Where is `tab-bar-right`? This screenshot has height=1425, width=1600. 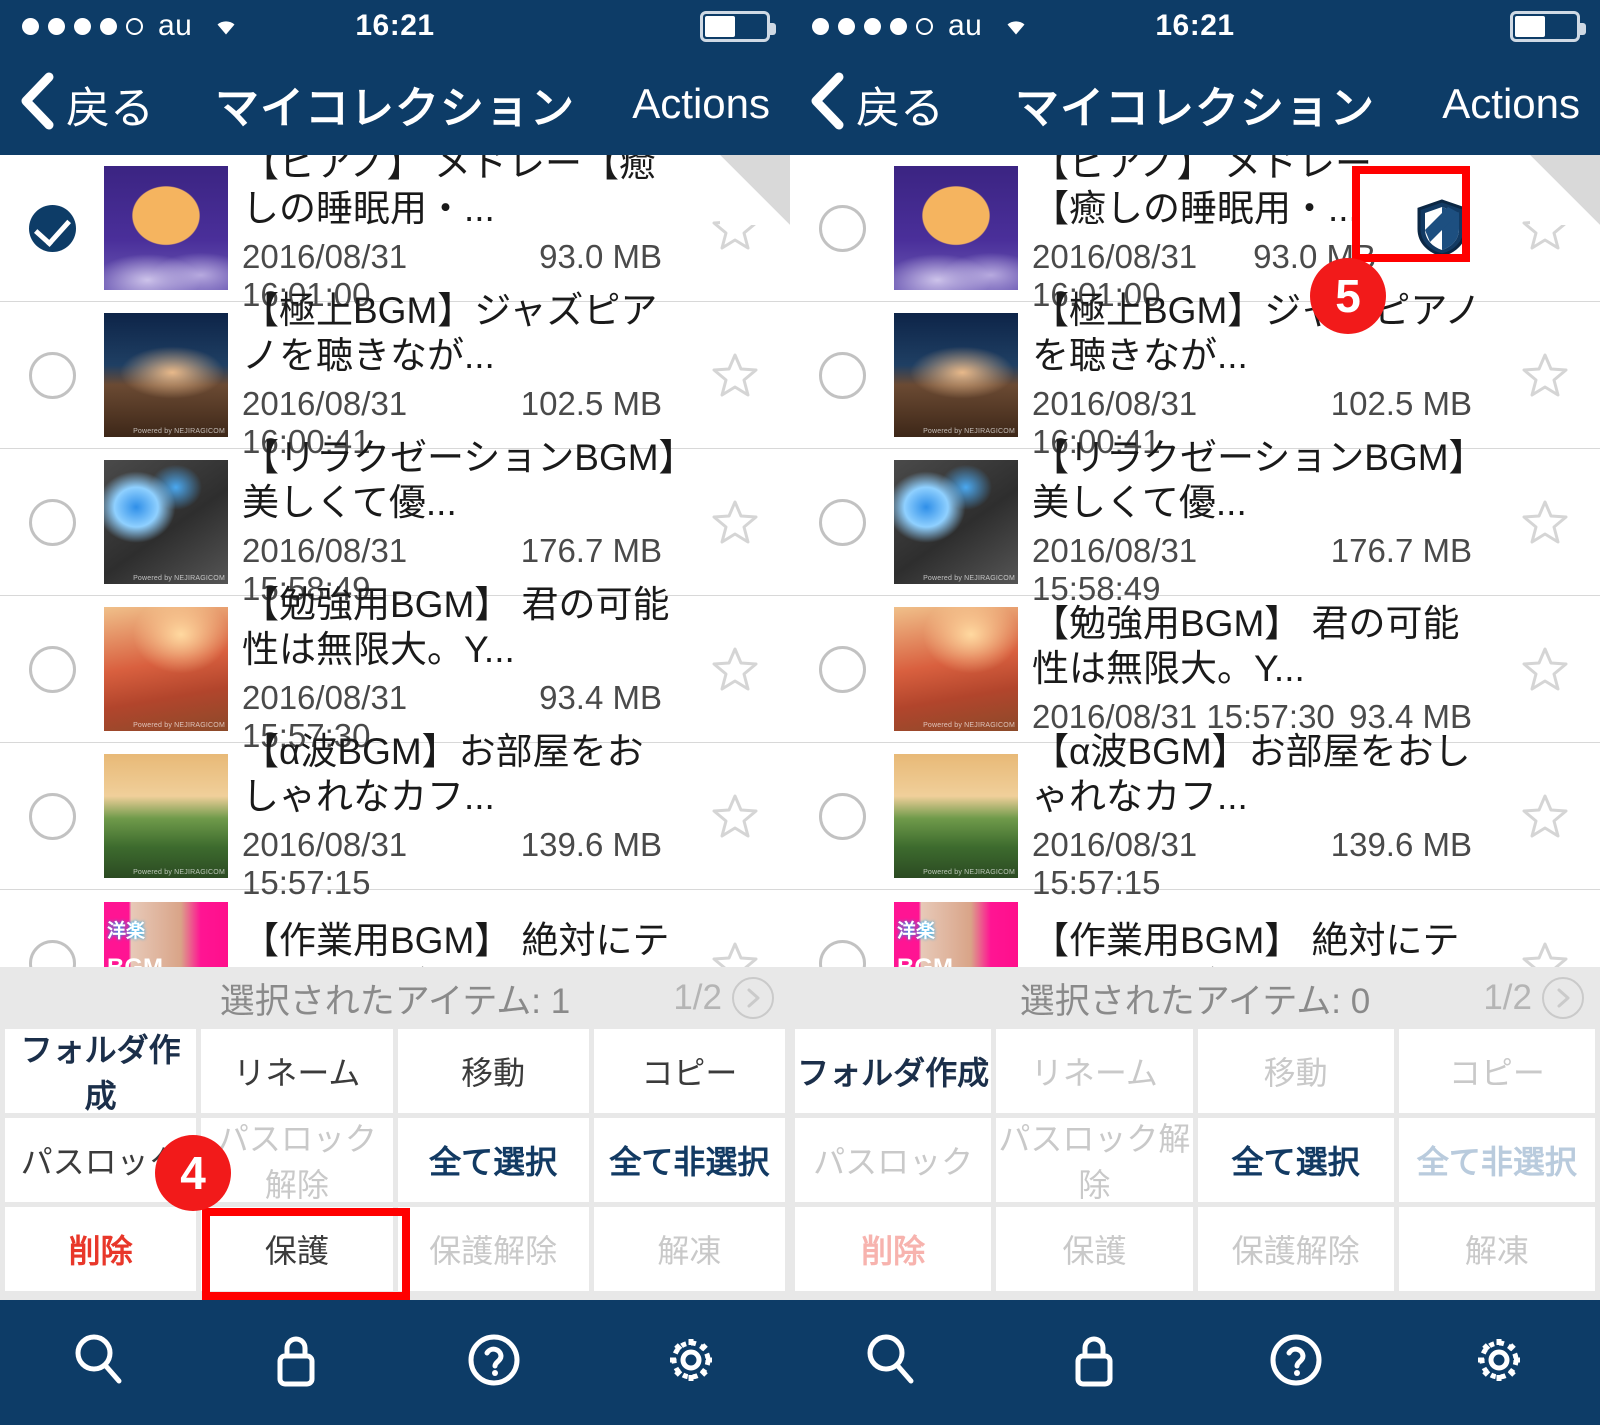
tab-bar-right is located at coordinates (1195, 1362).